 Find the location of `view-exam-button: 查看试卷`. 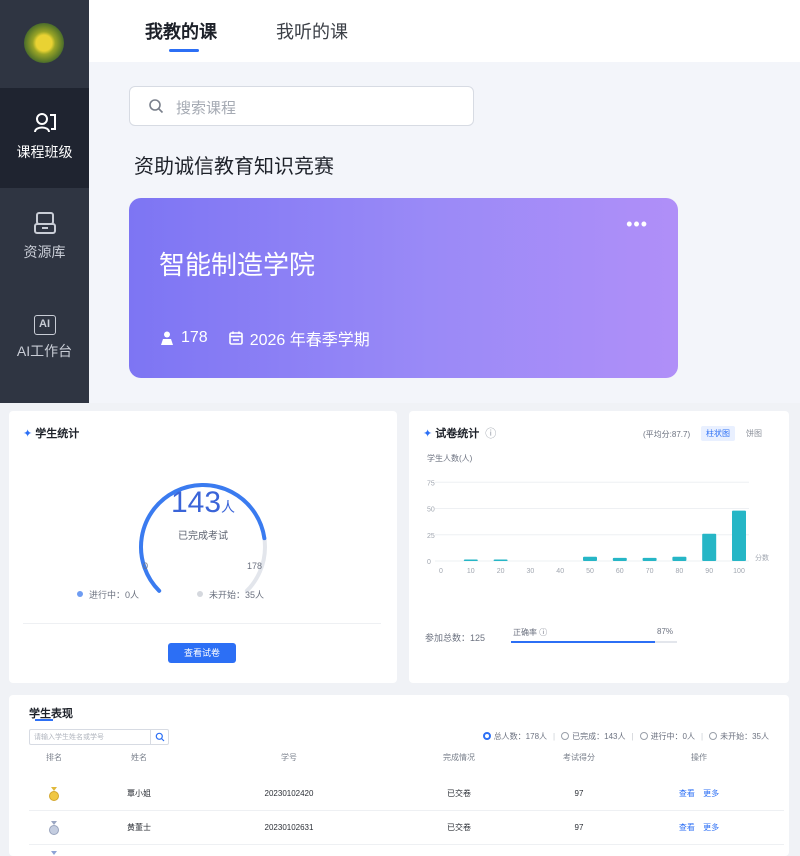

view-exam-button: 查看试卷 is located at coordinates (202, 653).